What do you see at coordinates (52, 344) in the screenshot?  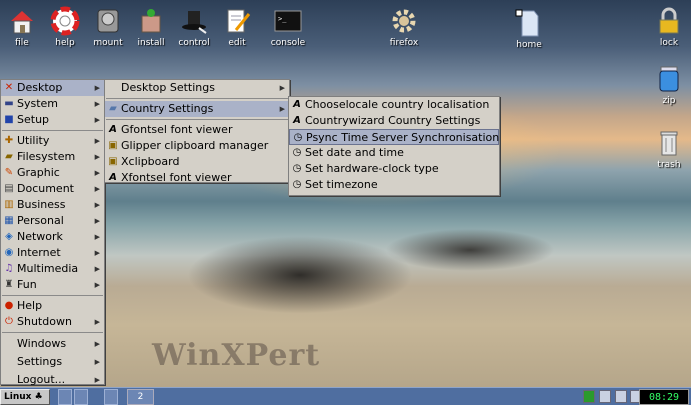 I see `menu-item-windows: Windows ▶` at bounding box center [52, 344].